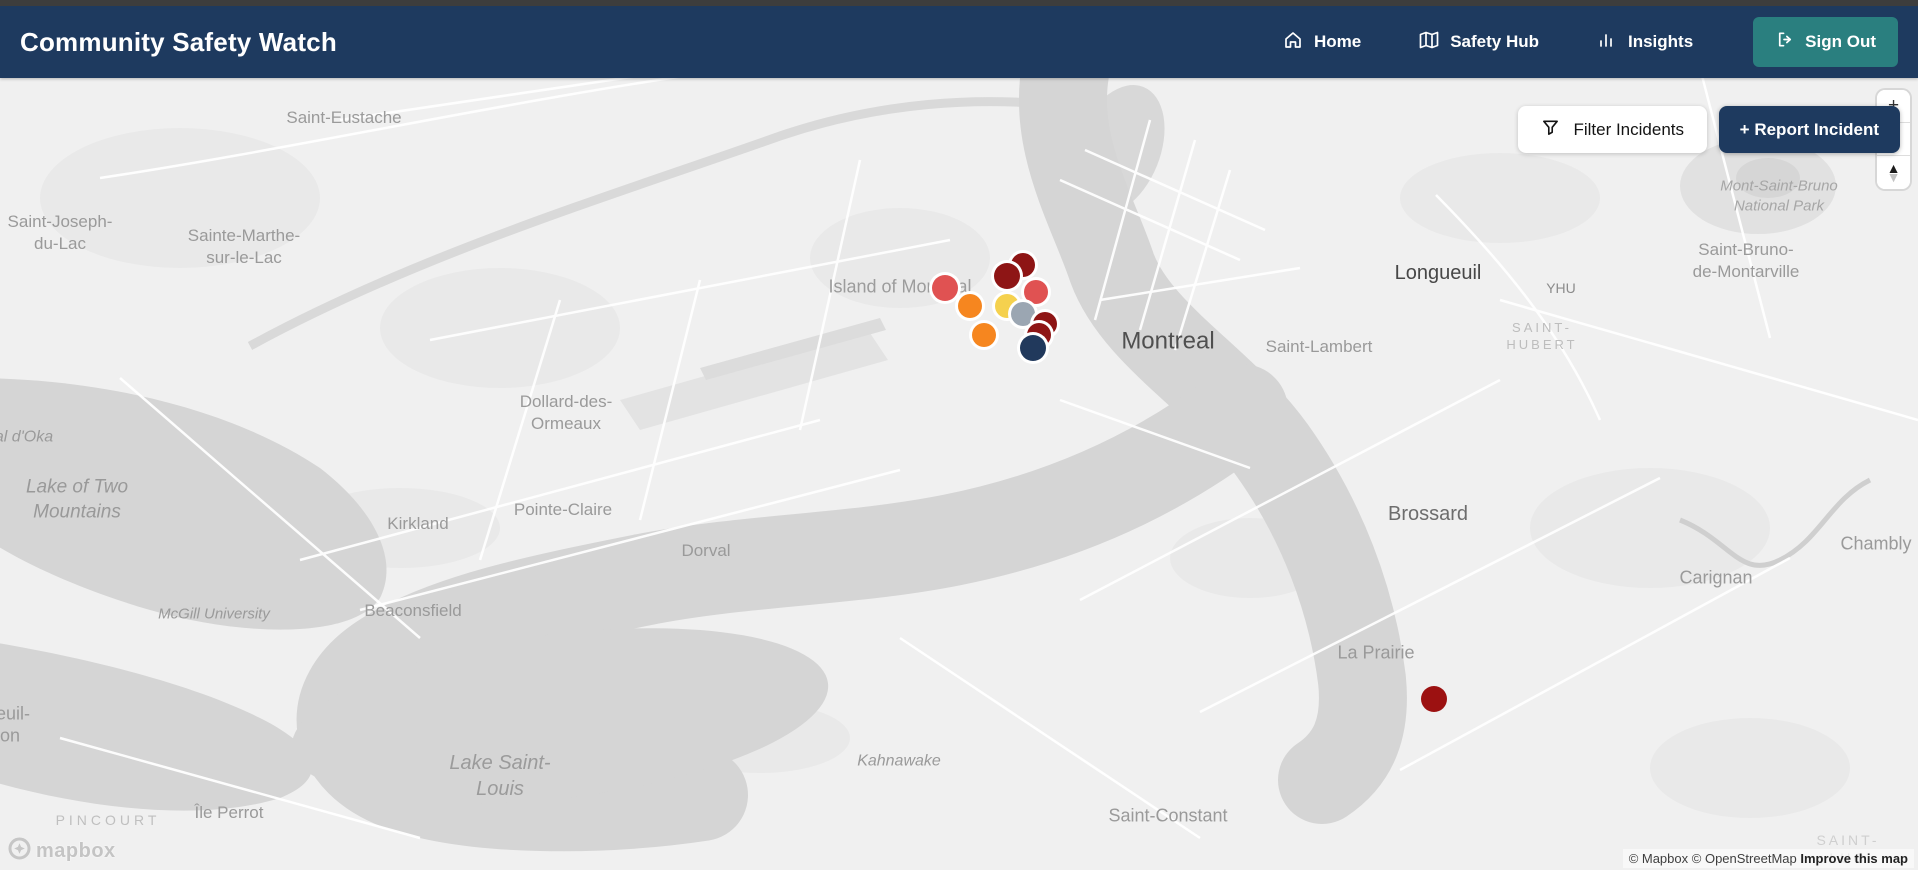 This screenshot has width=1918, height=870. Describe the element at coordinates (1590, 42) in the screenshot. I see `main-nav: Home Safety Hub Insights Sign Out` at that location.